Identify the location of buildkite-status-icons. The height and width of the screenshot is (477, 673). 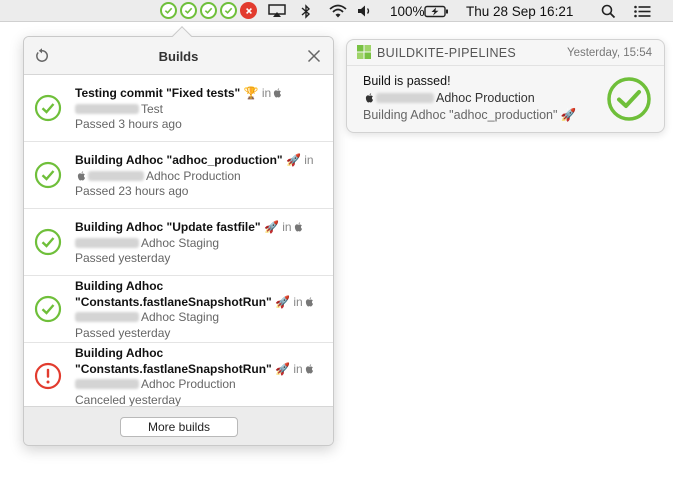
(208, 10).